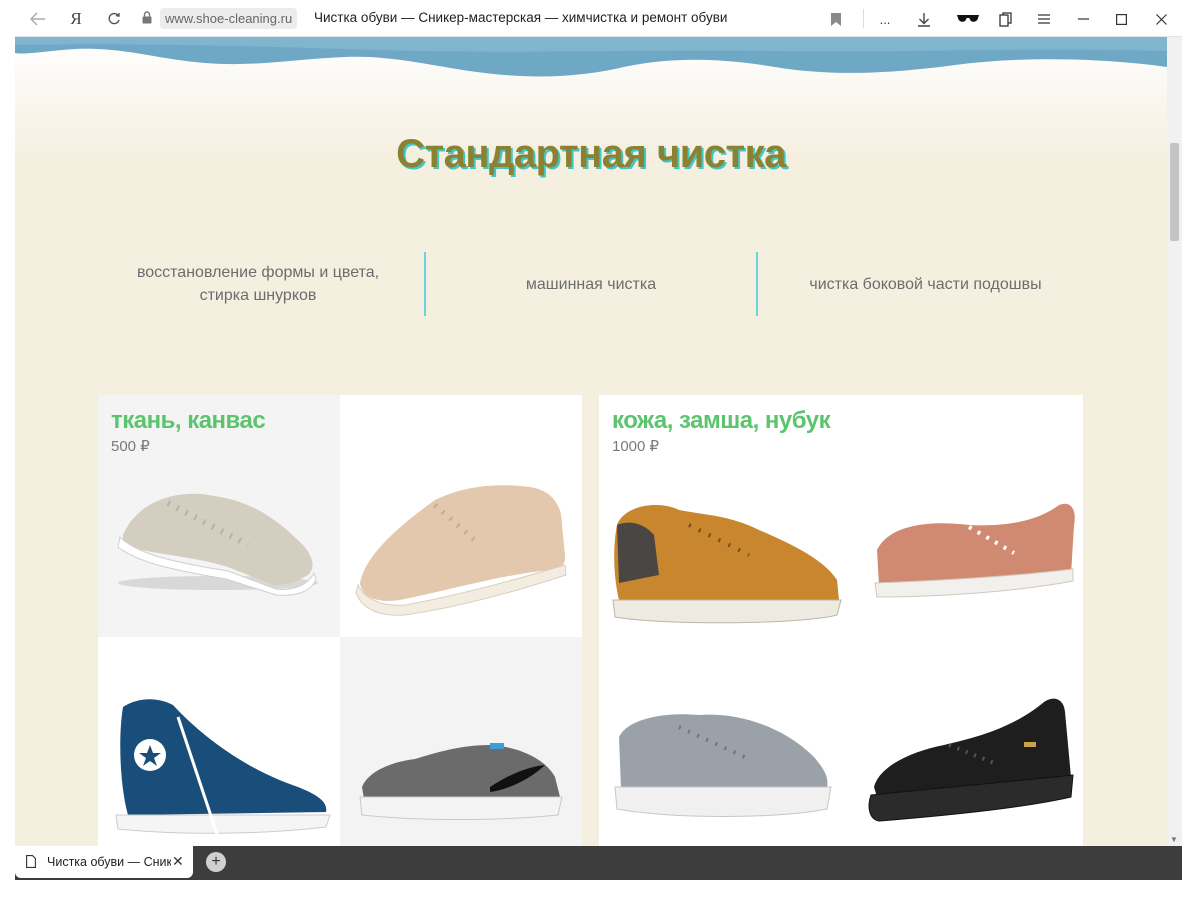 This screenshot has height=898, width=1200. I want to click on new-tab-button: +, so click(216, 862).